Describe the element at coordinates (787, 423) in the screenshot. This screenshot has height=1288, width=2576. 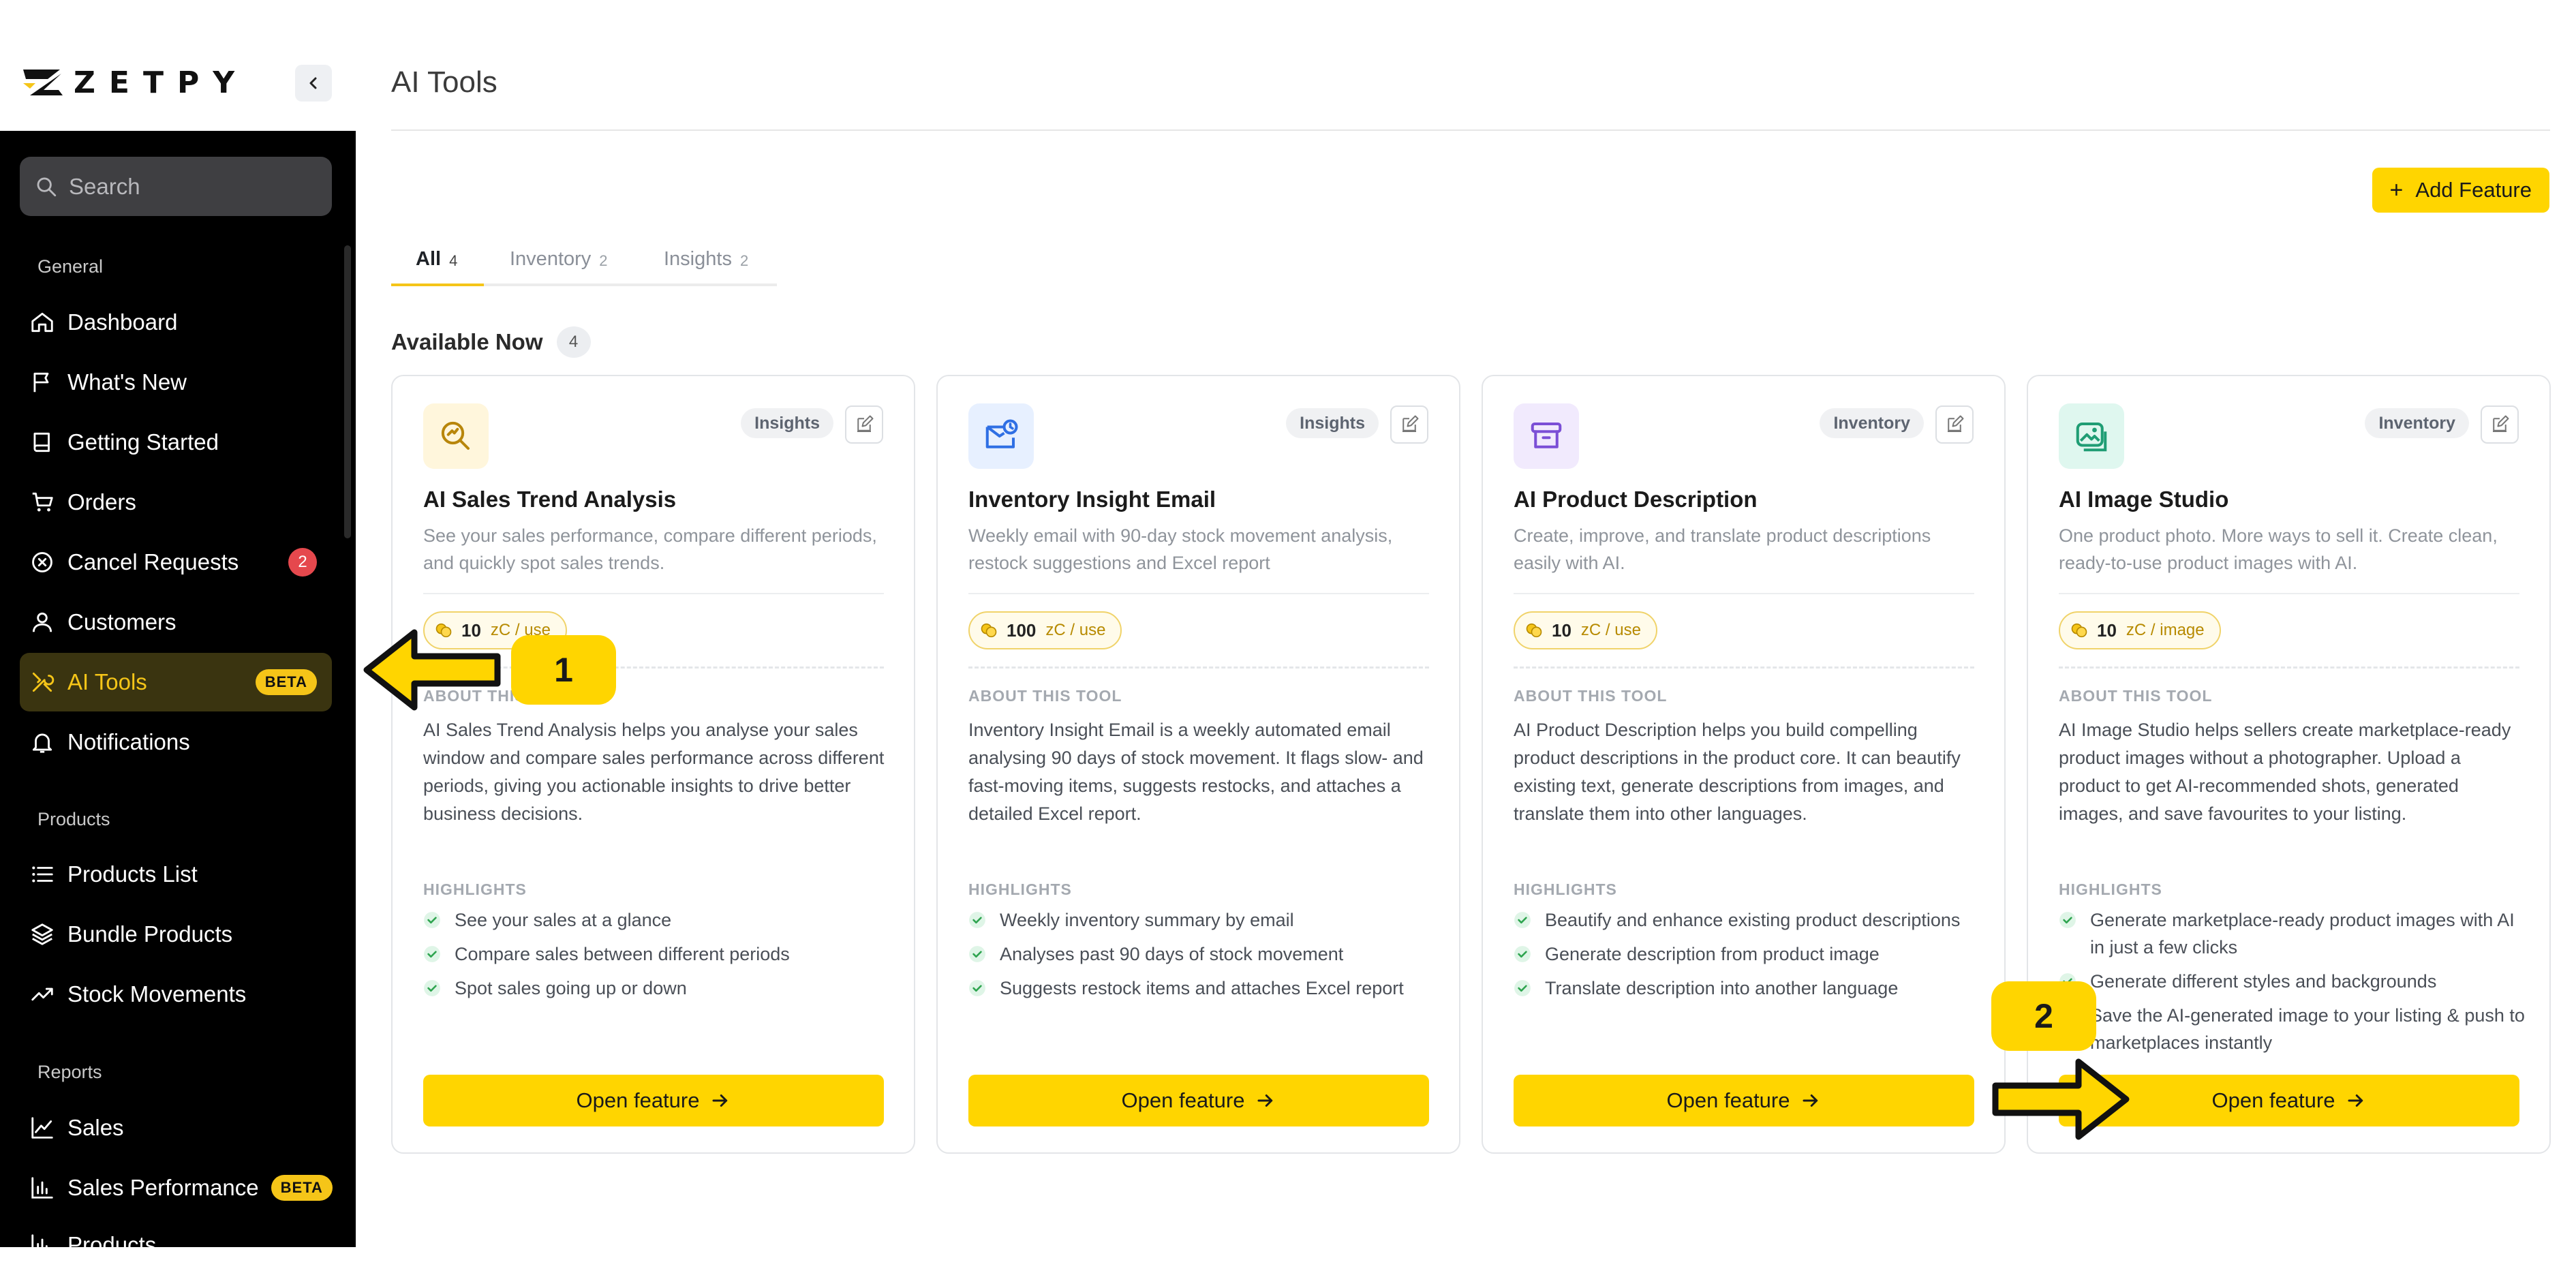
I see `category-tag: Insights` at that location.